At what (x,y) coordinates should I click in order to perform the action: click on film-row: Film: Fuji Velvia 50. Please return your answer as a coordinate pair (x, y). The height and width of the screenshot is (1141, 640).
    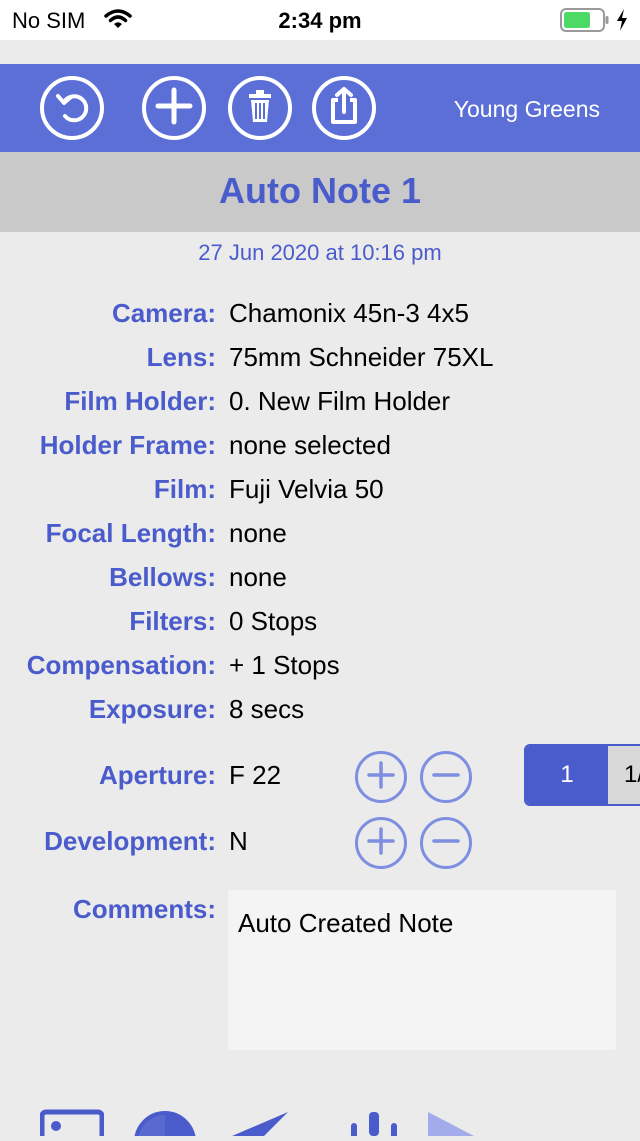
    Looking at the image, I should click on (320, 494).